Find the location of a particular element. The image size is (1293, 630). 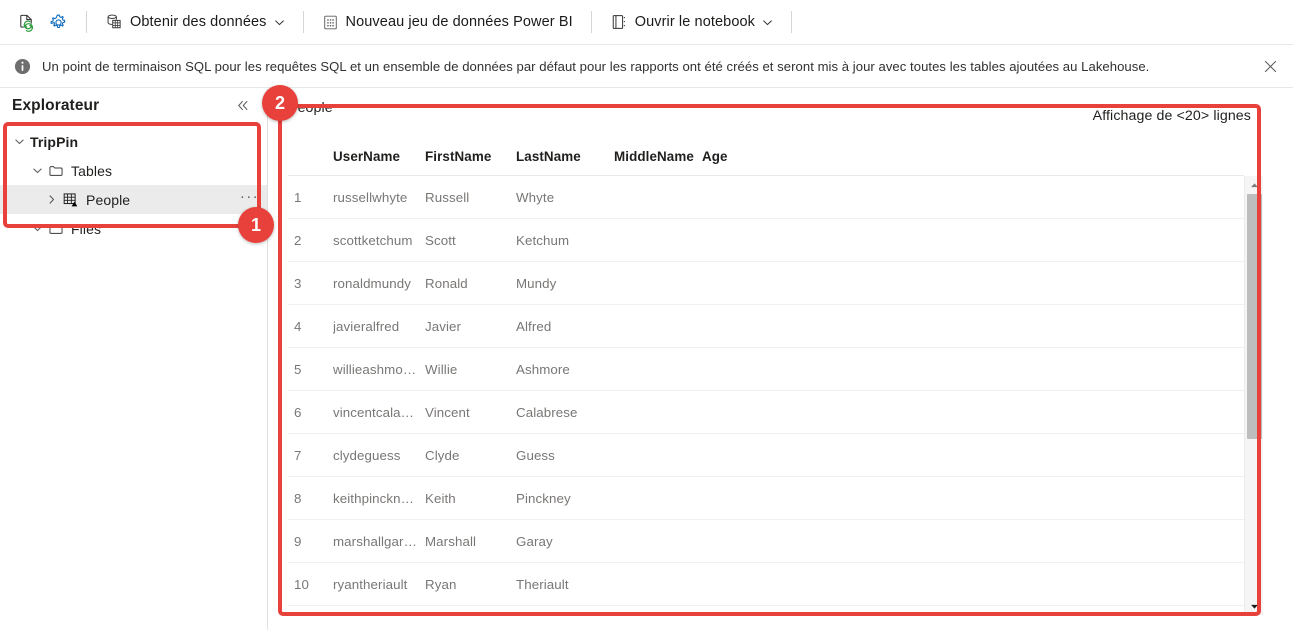

gear-icon is located at coordinates (57, 21).